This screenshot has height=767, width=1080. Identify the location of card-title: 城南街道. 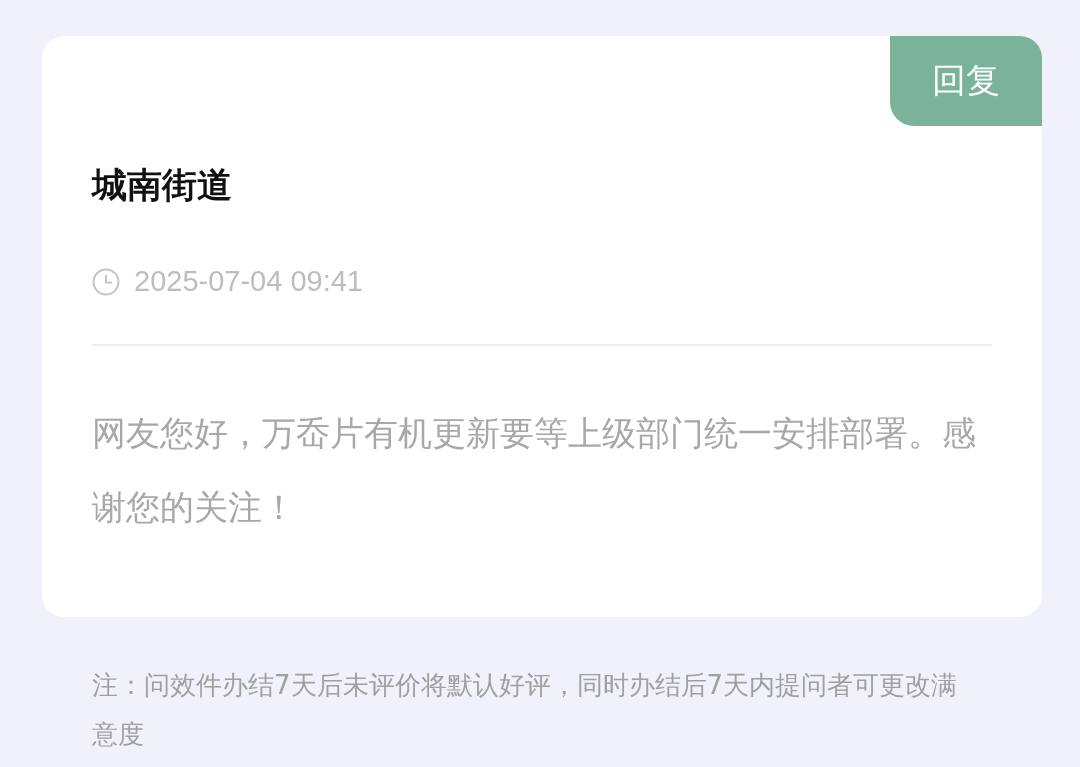
(162, 185).